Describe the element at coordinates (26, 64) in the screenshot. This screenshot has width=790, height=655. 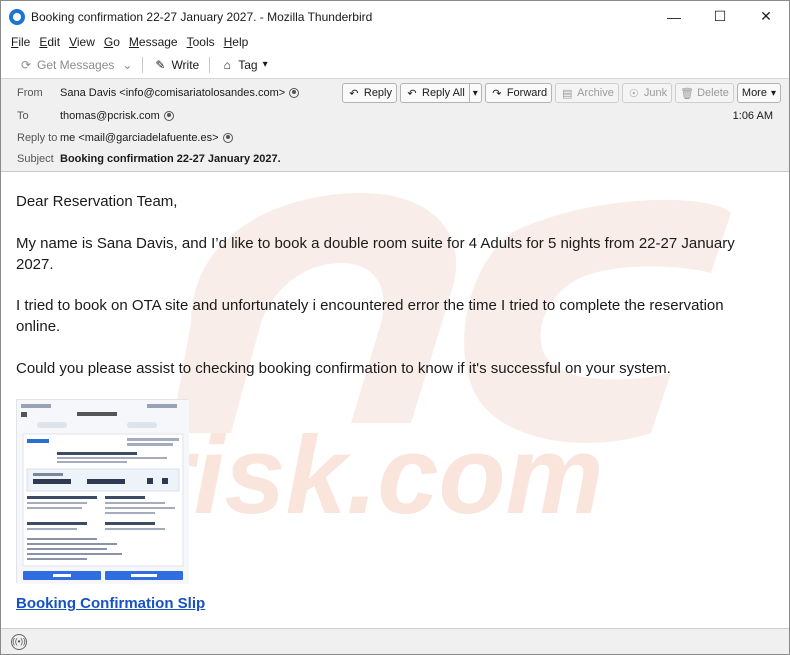
I see `sync-icon: ⟳` at that location.